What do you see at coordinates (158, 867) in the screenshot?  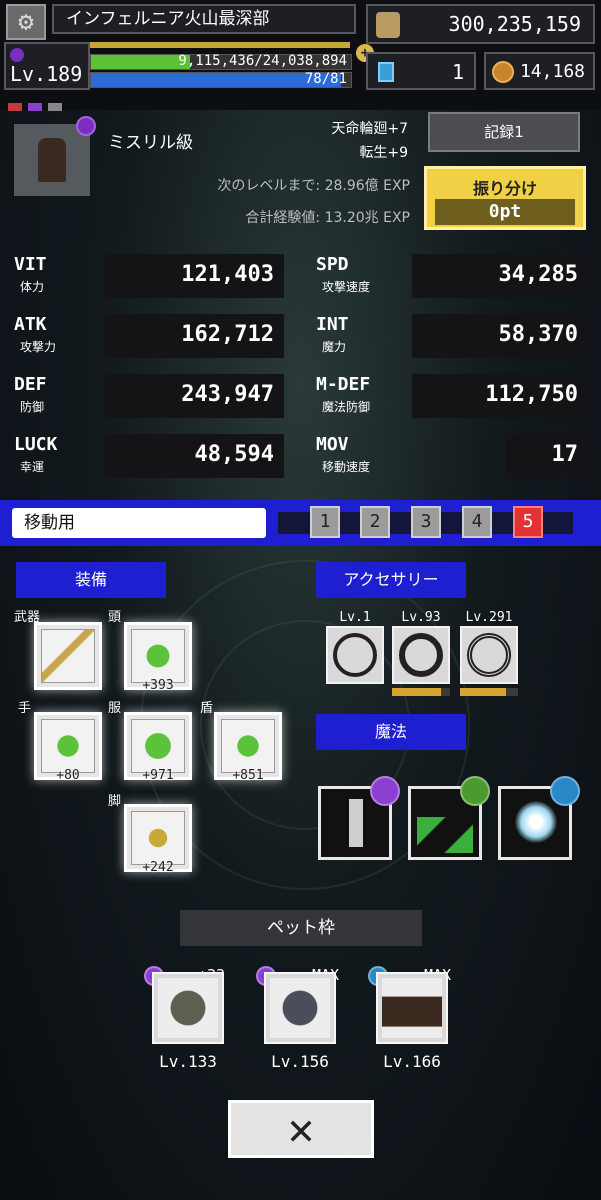 I see `legs-bonus: +242` at bounding box center [158, 867].